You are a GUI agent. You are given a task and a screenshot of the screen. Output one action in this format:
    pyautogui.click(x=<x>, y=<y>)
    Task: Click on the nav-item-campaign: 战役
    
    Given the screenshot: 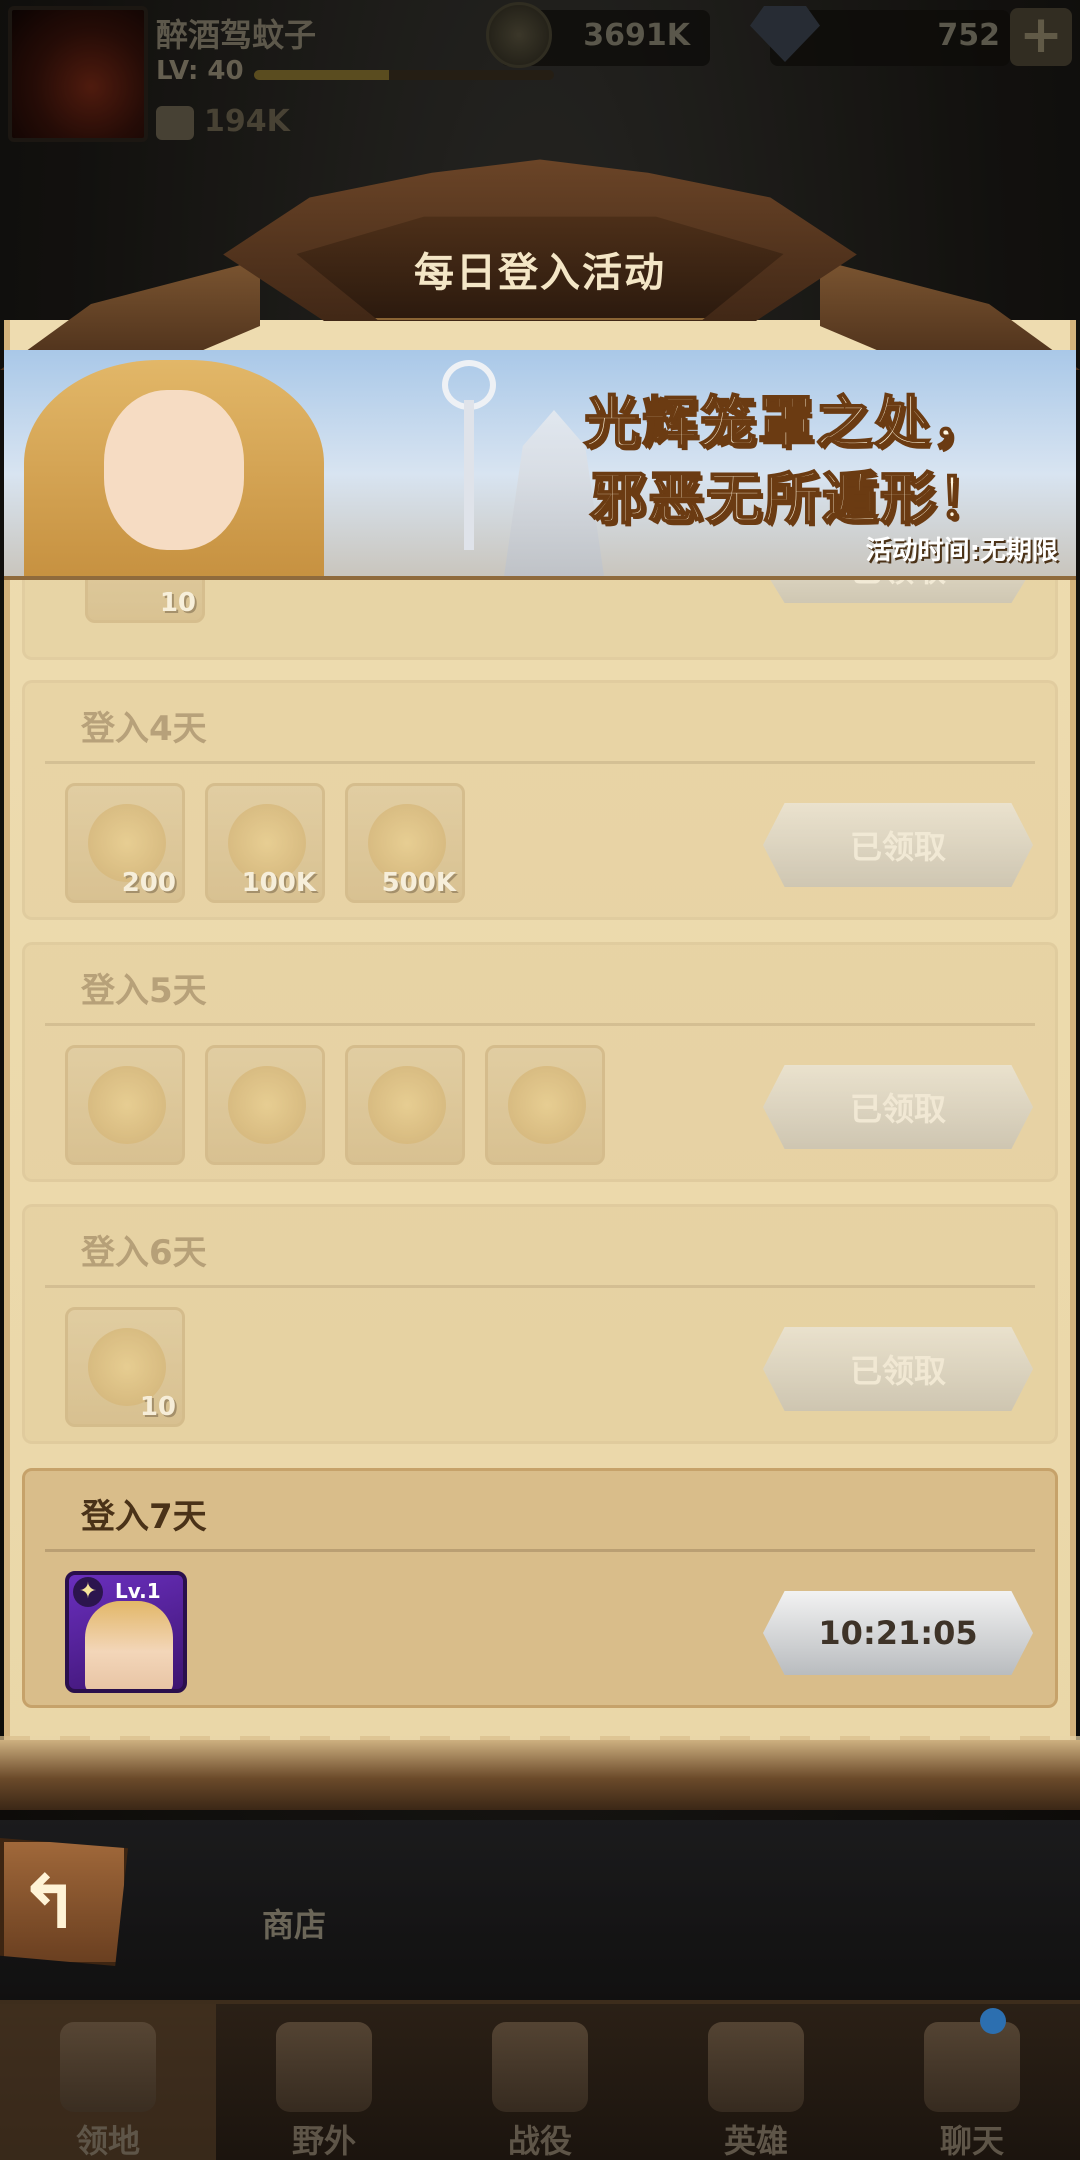 What is the action you would take?
    pyautogui.click(x=540, y=2082)
    